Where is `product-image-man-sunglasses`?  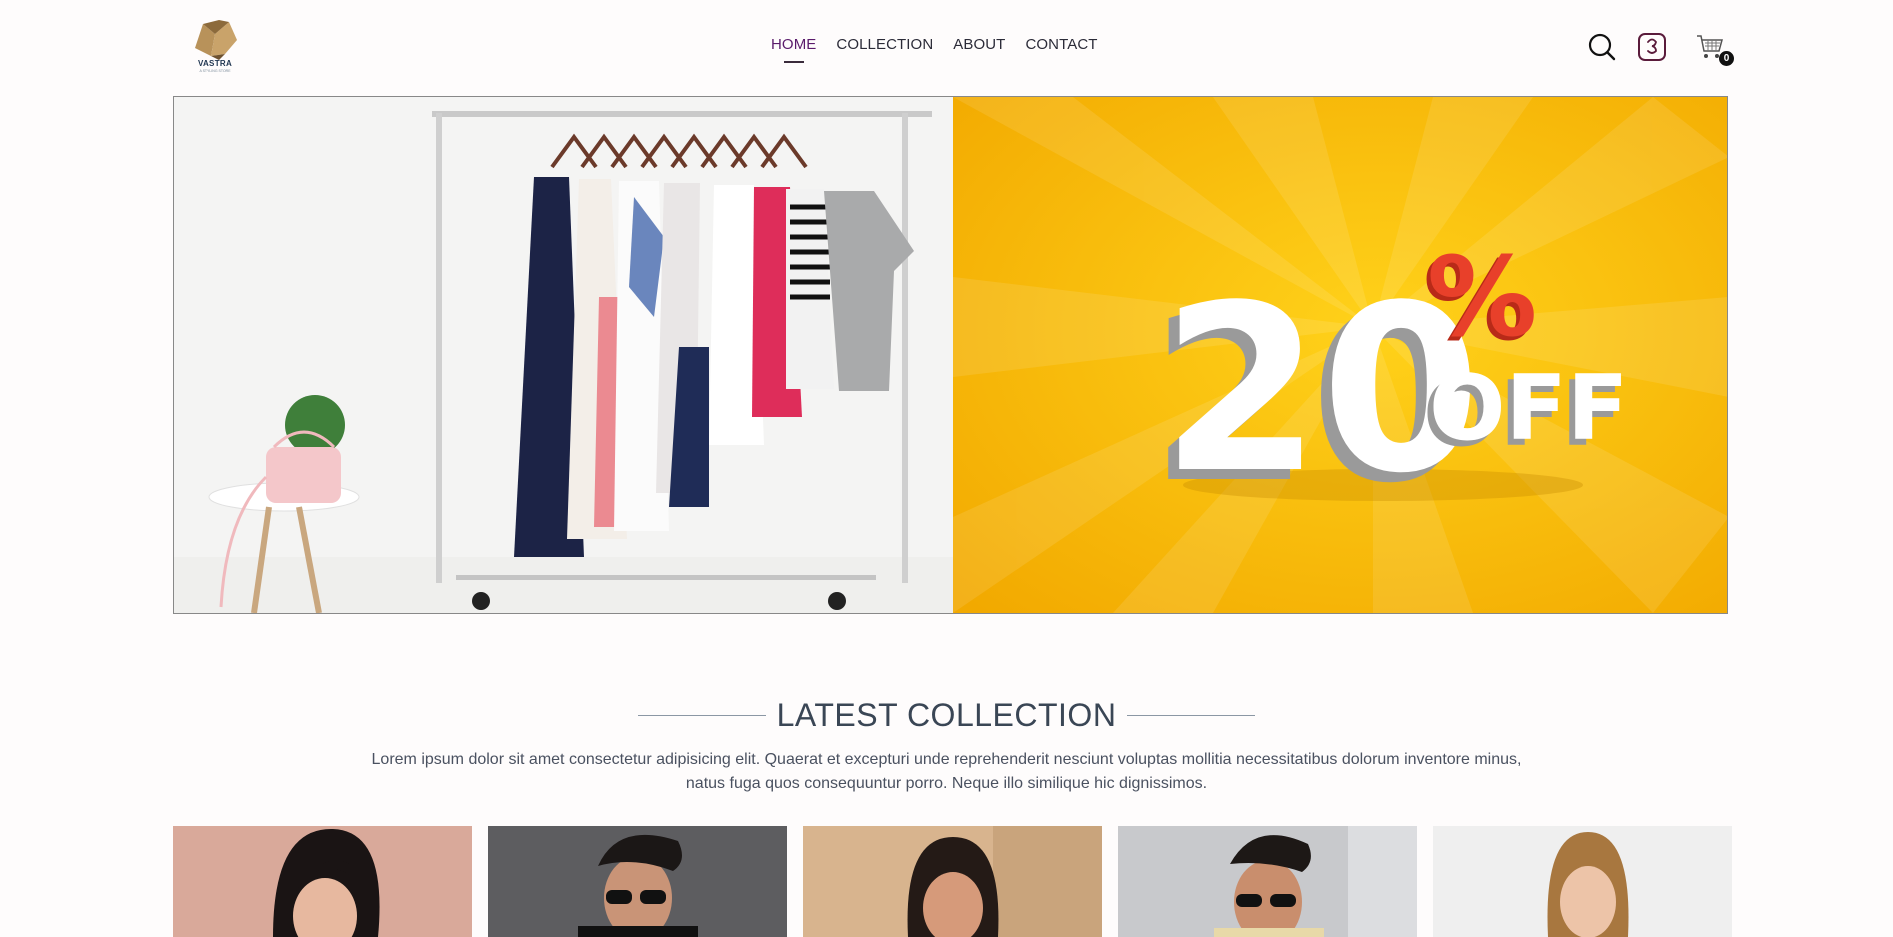 product-image-man-sunglasses is located at coordinates (637, 881).